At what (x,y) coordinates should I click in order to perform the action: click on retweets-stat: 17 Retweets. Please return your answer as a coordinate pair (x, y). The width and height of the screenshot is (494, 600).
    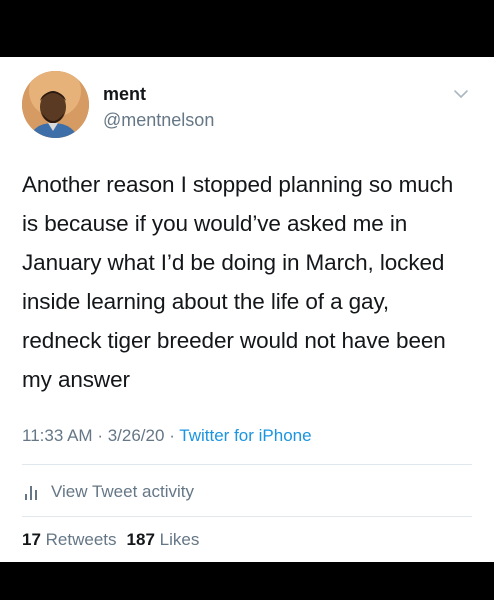
    Looking at the image, I should click on (69, 539).